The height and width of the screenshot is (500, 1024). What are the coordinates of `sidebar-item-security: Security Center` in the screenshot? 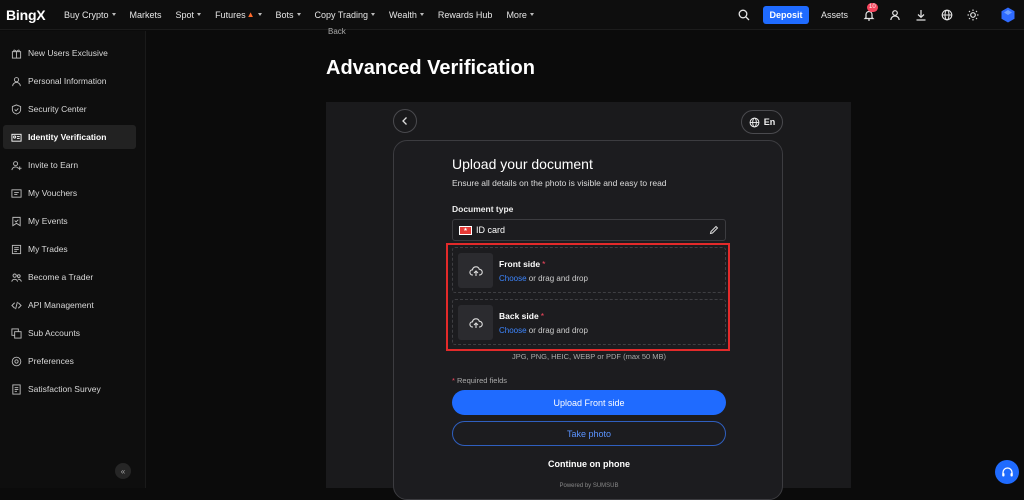 It's located at (69, 109).